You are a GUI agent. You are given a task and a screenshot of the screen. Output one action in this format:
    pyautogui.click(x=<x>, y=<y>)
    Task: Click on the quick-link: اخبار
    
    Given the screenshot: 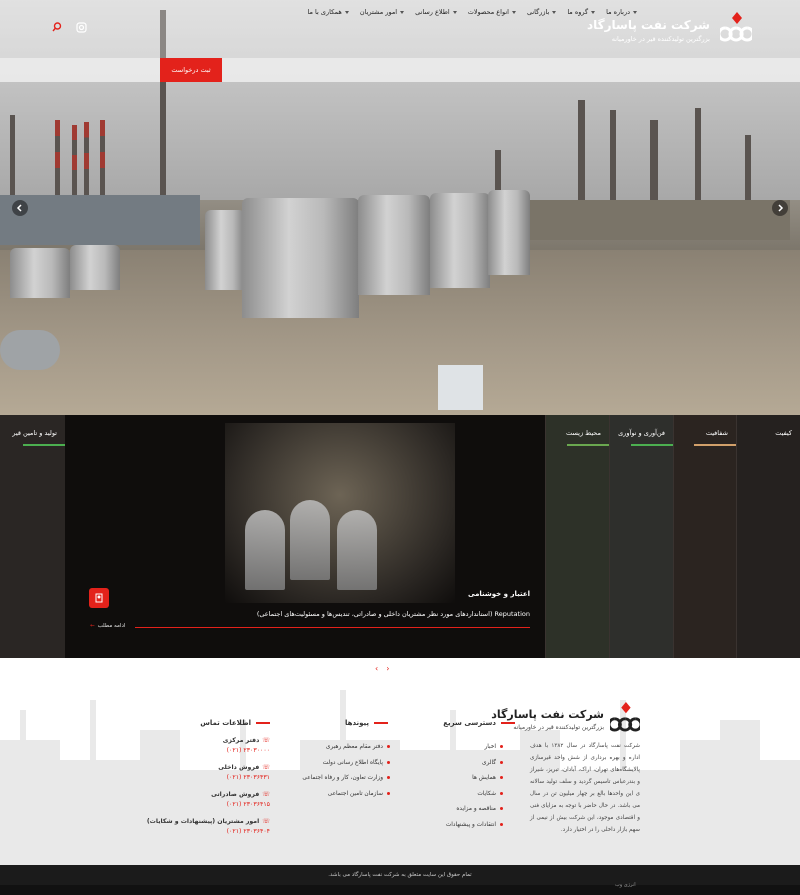 What is the action you would take?
    pyautogui.click(x=474, y=748)
    